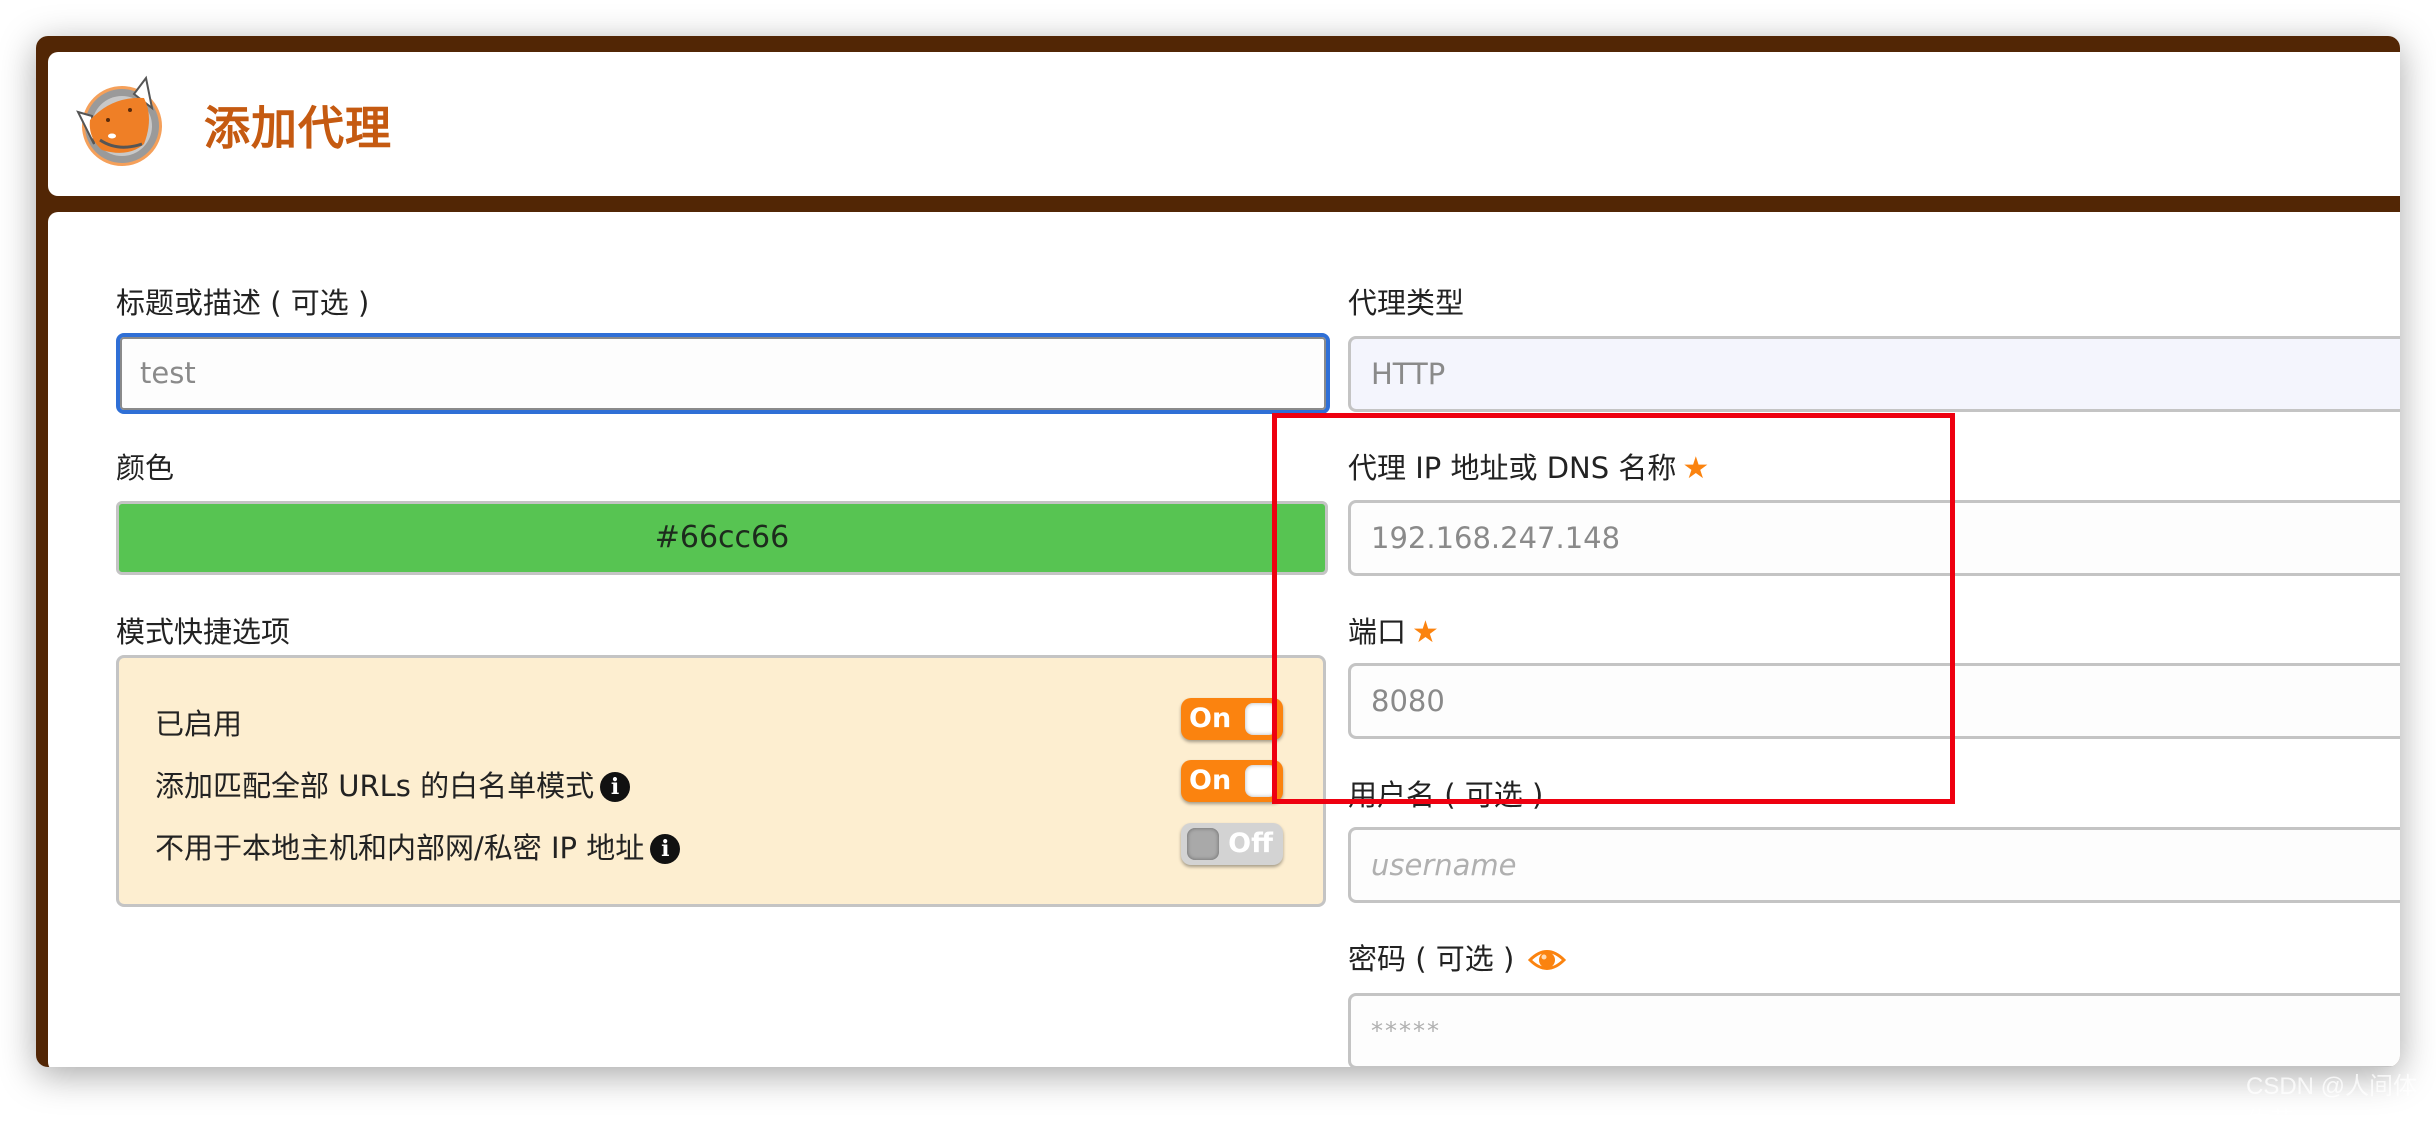  I want to click on page-title: 添加代理, so click(298, 128).